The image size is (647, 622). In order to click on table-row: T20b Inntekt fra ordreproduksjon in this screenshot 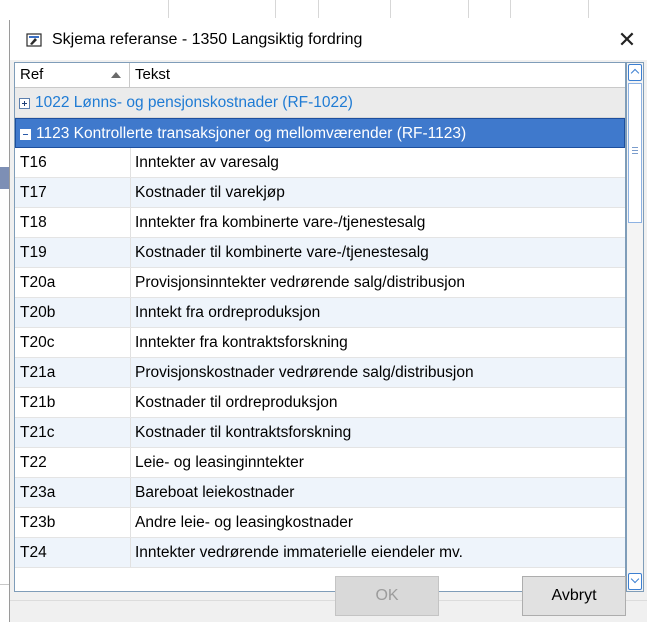, I will do `click(320, 313)`.